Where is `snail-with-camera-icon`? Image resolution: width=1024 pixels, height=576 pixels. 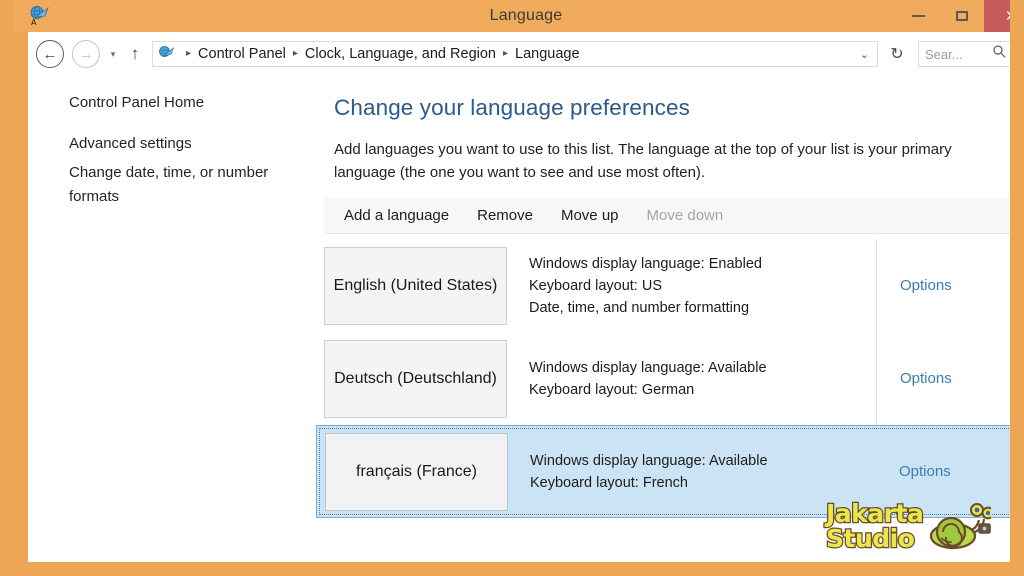
snail-with-camera-icon is located at coordinates (962, 526).